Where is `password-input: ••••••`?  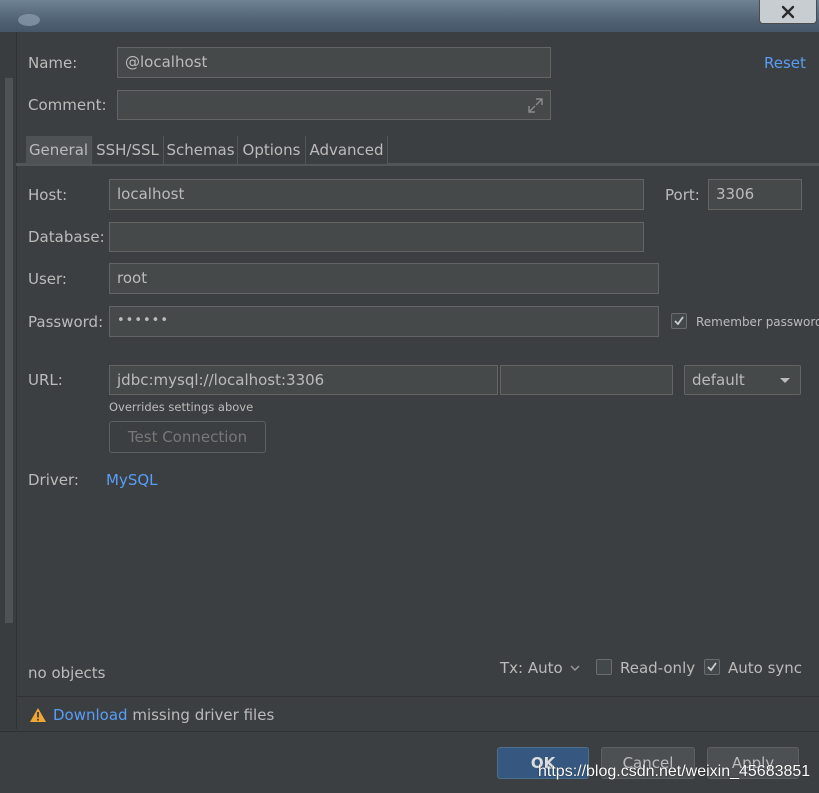
password-input: •••••• is located at coordinates (384, 321).